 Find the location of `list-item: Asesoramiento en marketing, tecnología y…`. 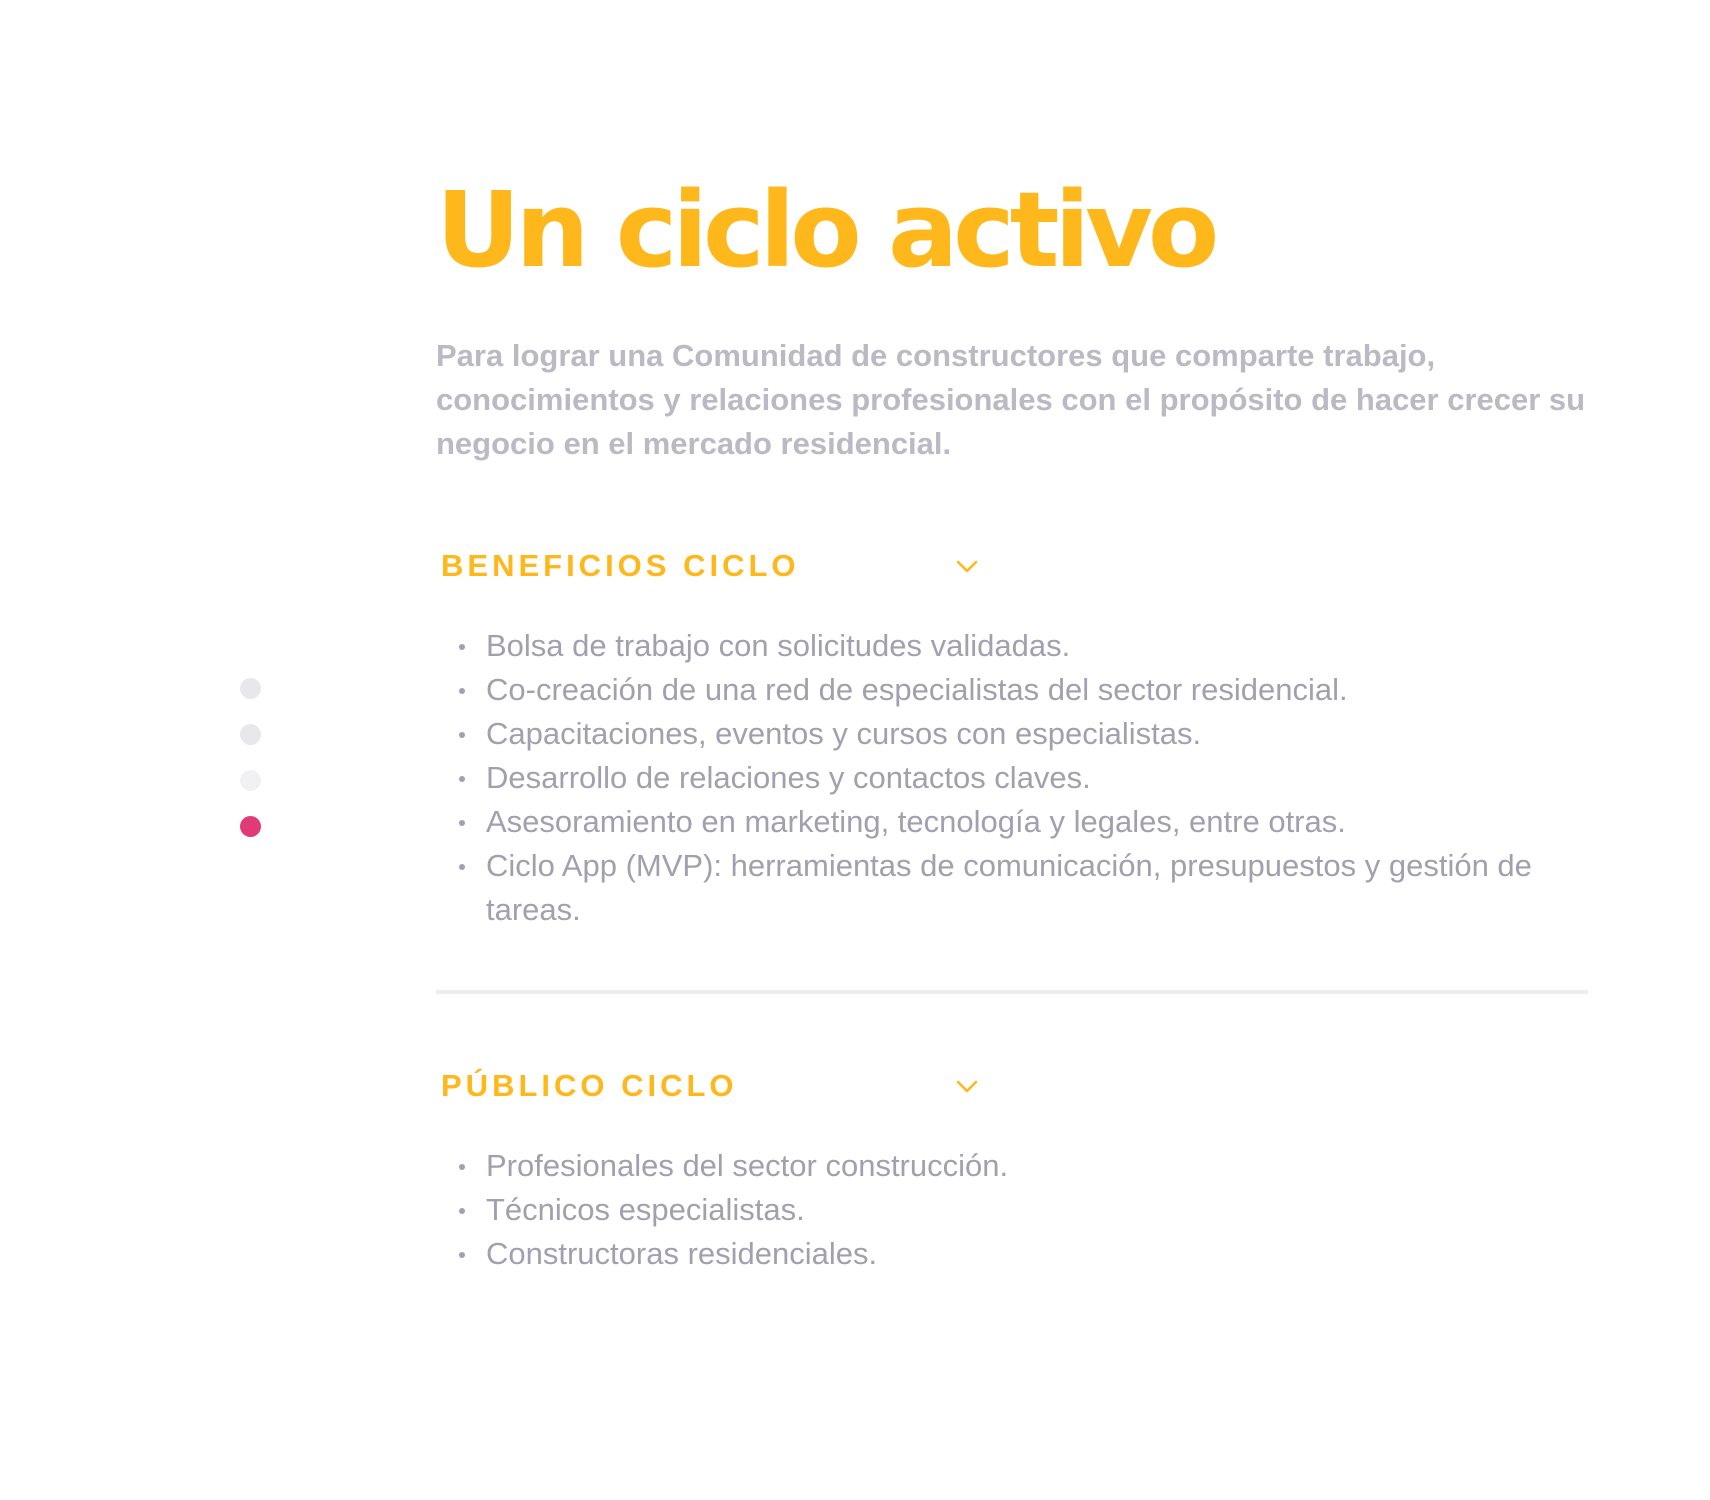

list-item: Asesoramiento en marketing, tecnología y… is located at coordinates (1011, 822).